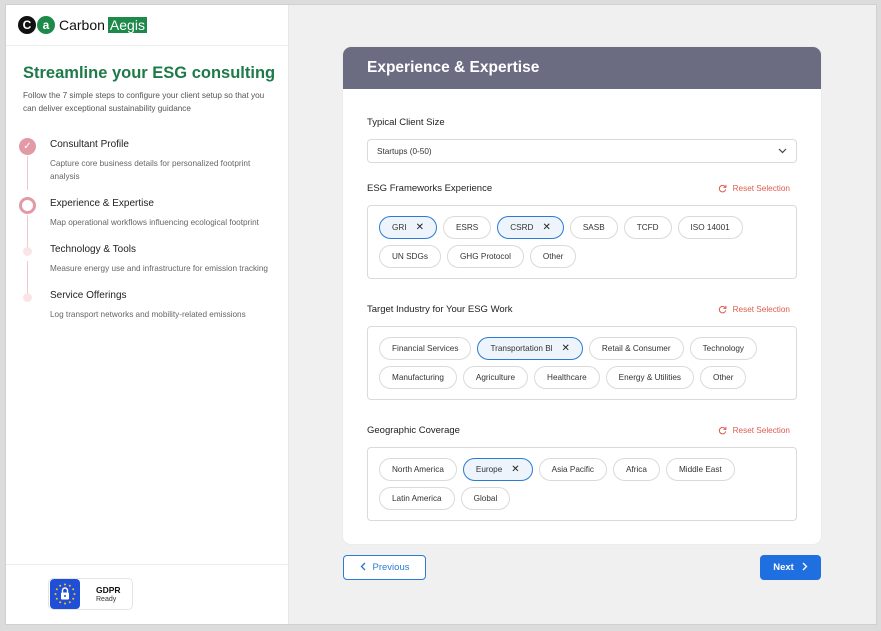 Image resolution: width=881 pixels, height=631 pixels. I want to click on option-chip: Europe ✕, so click(497, 469).